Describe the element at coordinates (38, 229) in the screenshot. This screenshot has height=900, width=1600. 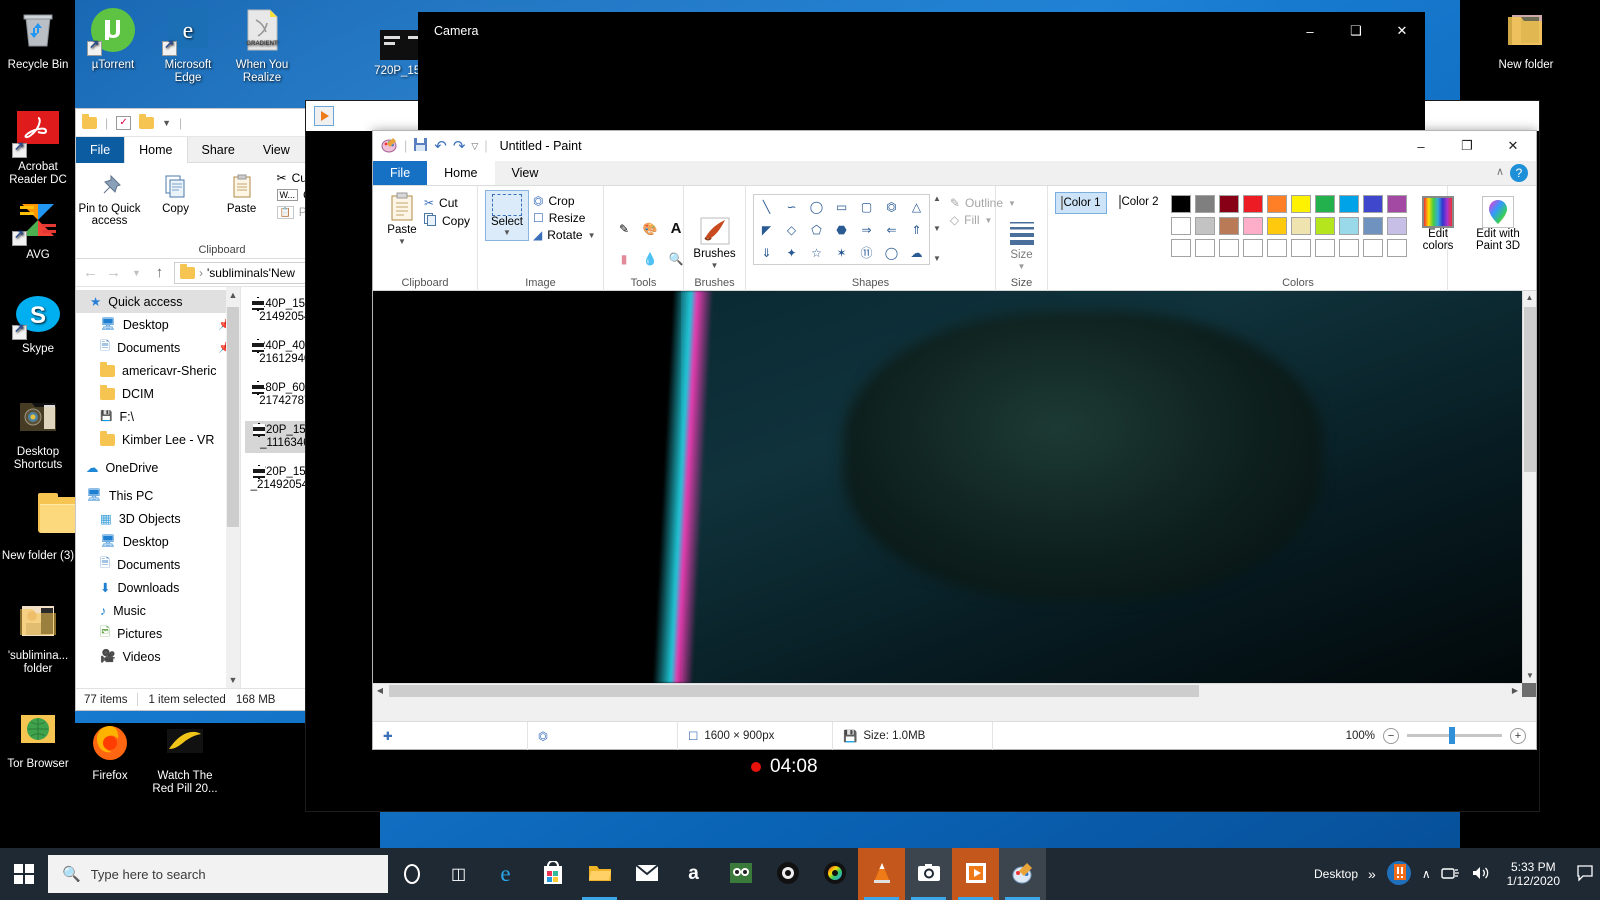
I see `desktop-icon-avg: AVG` at that location.